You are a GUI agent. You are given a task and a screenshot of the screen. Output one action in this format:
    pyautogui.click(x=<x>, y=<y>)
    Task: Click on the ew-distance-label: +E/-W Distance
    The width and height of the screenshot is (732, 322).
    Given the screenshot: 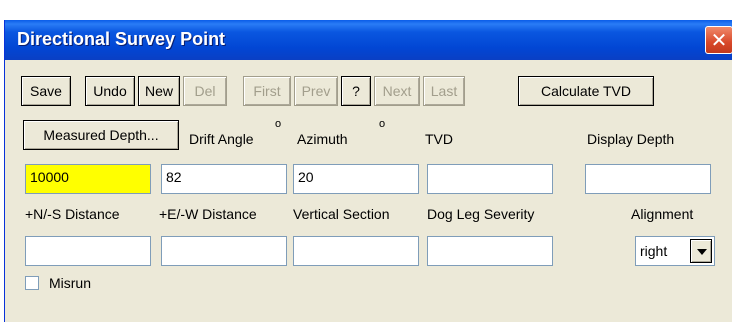 What is the action you would take?
    pyautogui.click(x=208, y=214)
    